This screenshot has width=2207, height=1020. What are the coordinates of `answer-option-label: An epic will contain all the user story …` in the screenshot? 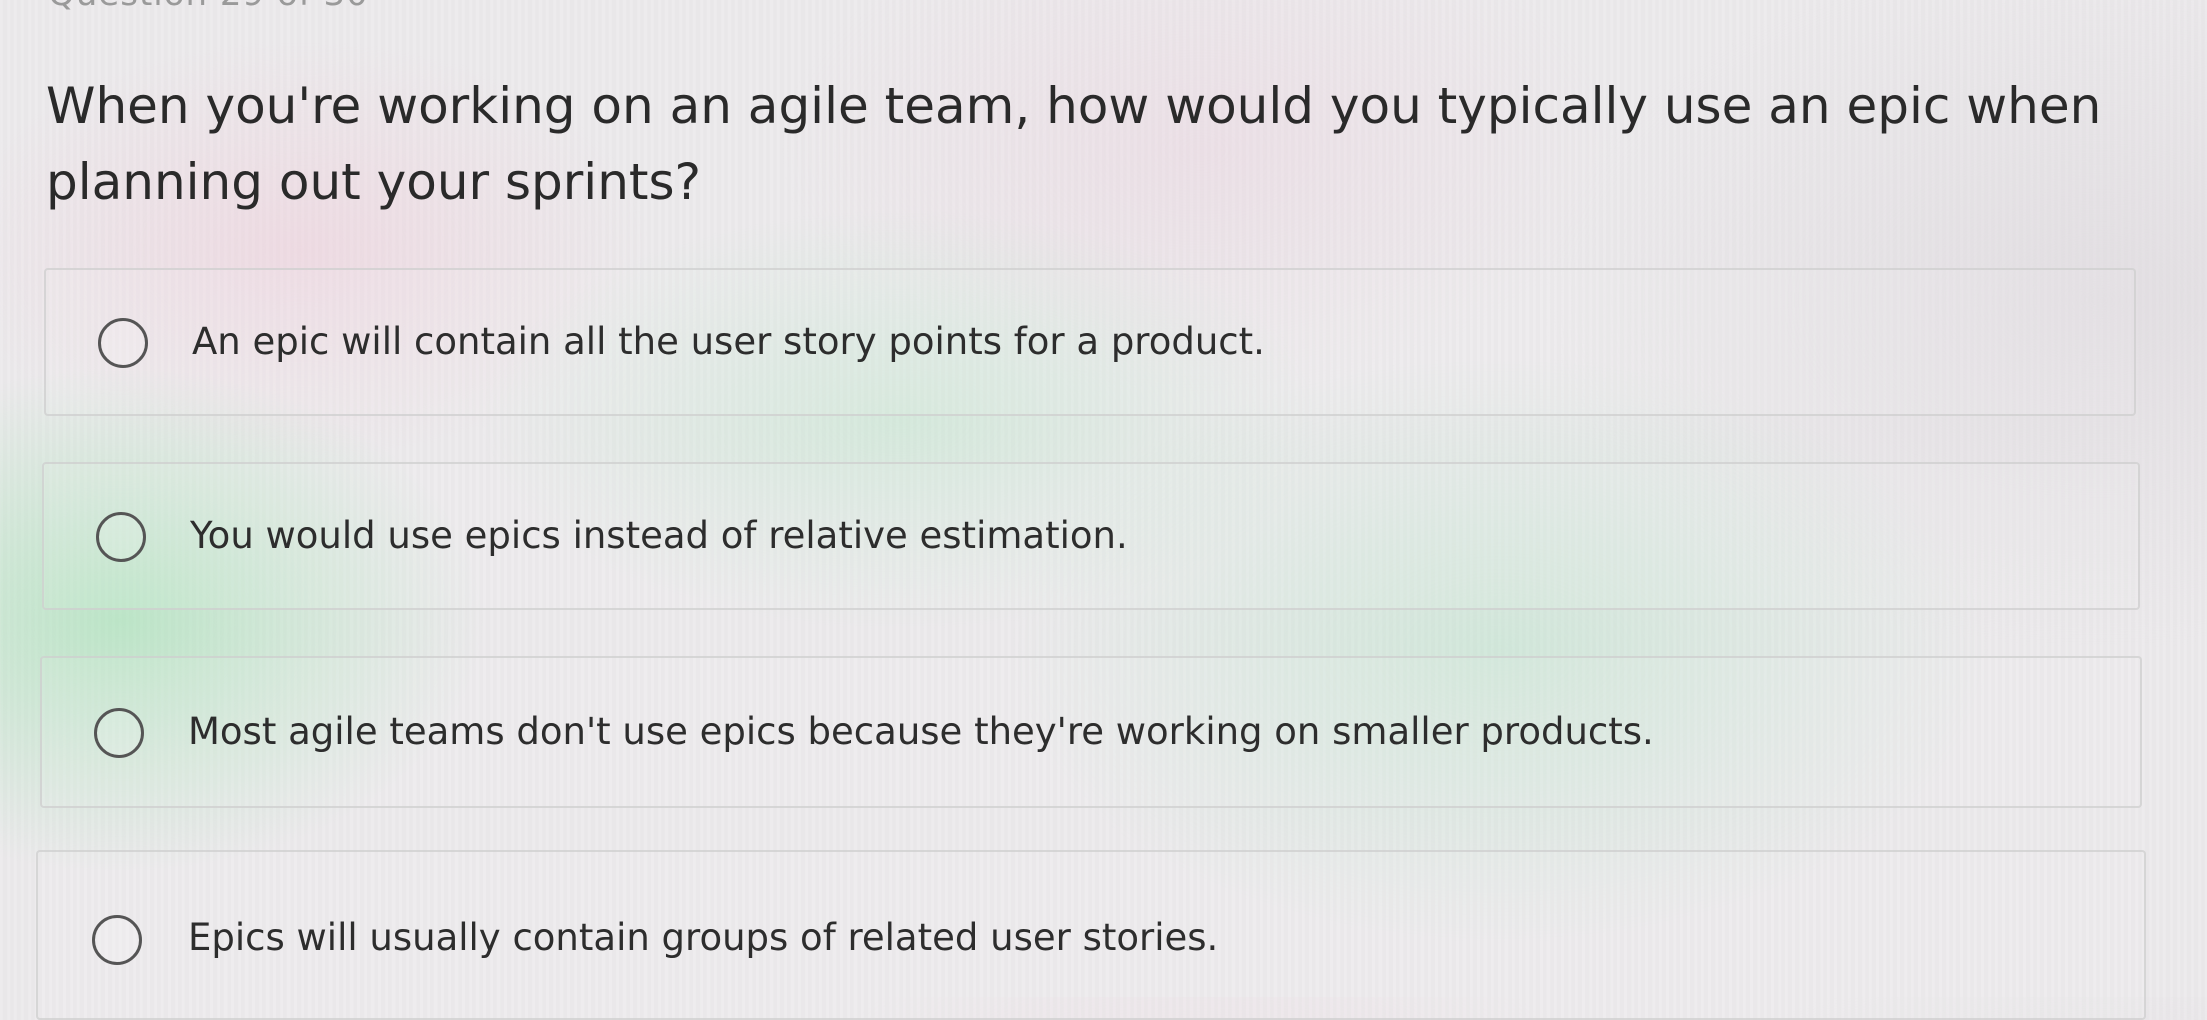 It's located at (728, 341).